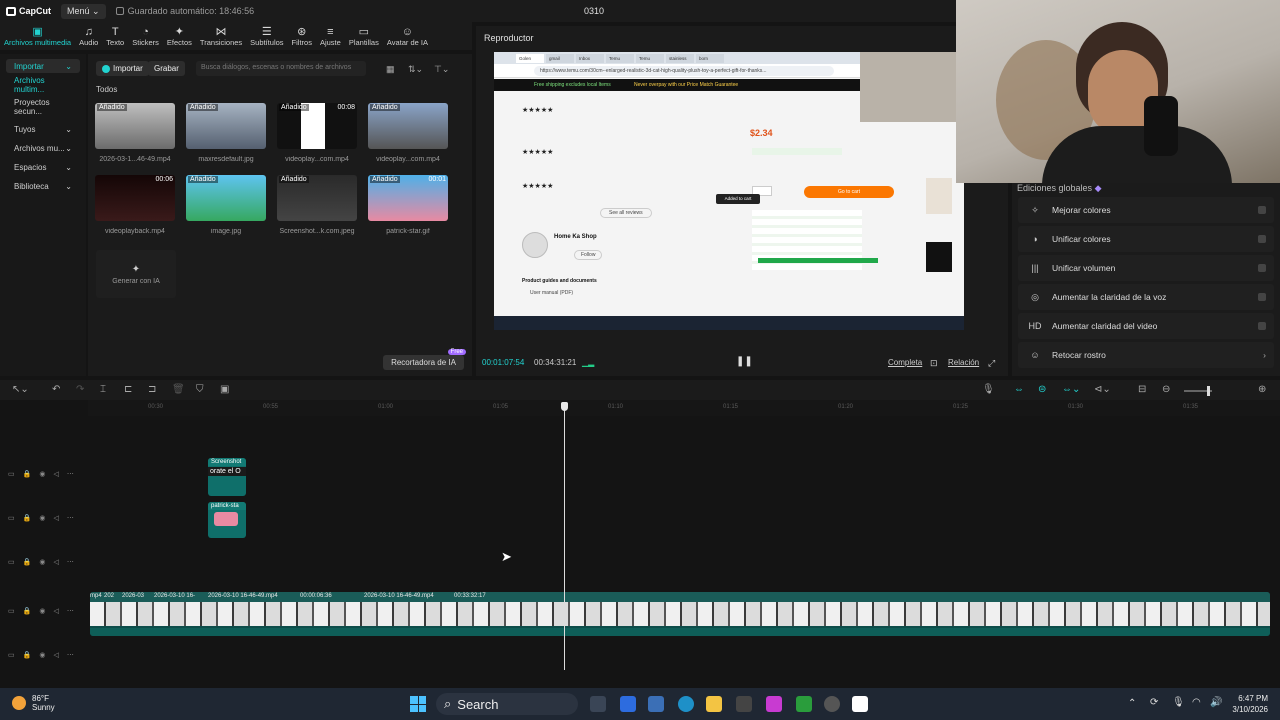 This screenshot has width=1280, height=720. Describe the element at coordinates (200, 389) in the screenshot. I see `shield-icon: ⛉` at that location.